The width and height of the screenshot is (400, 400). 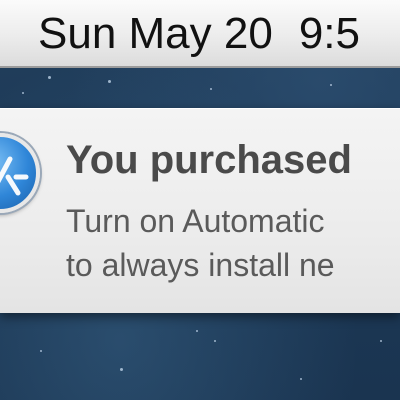 What do you see at coordinates (329, 33) in the screenshot?
I see `menubar-time: 9:5` at bounding box center [329, 33].